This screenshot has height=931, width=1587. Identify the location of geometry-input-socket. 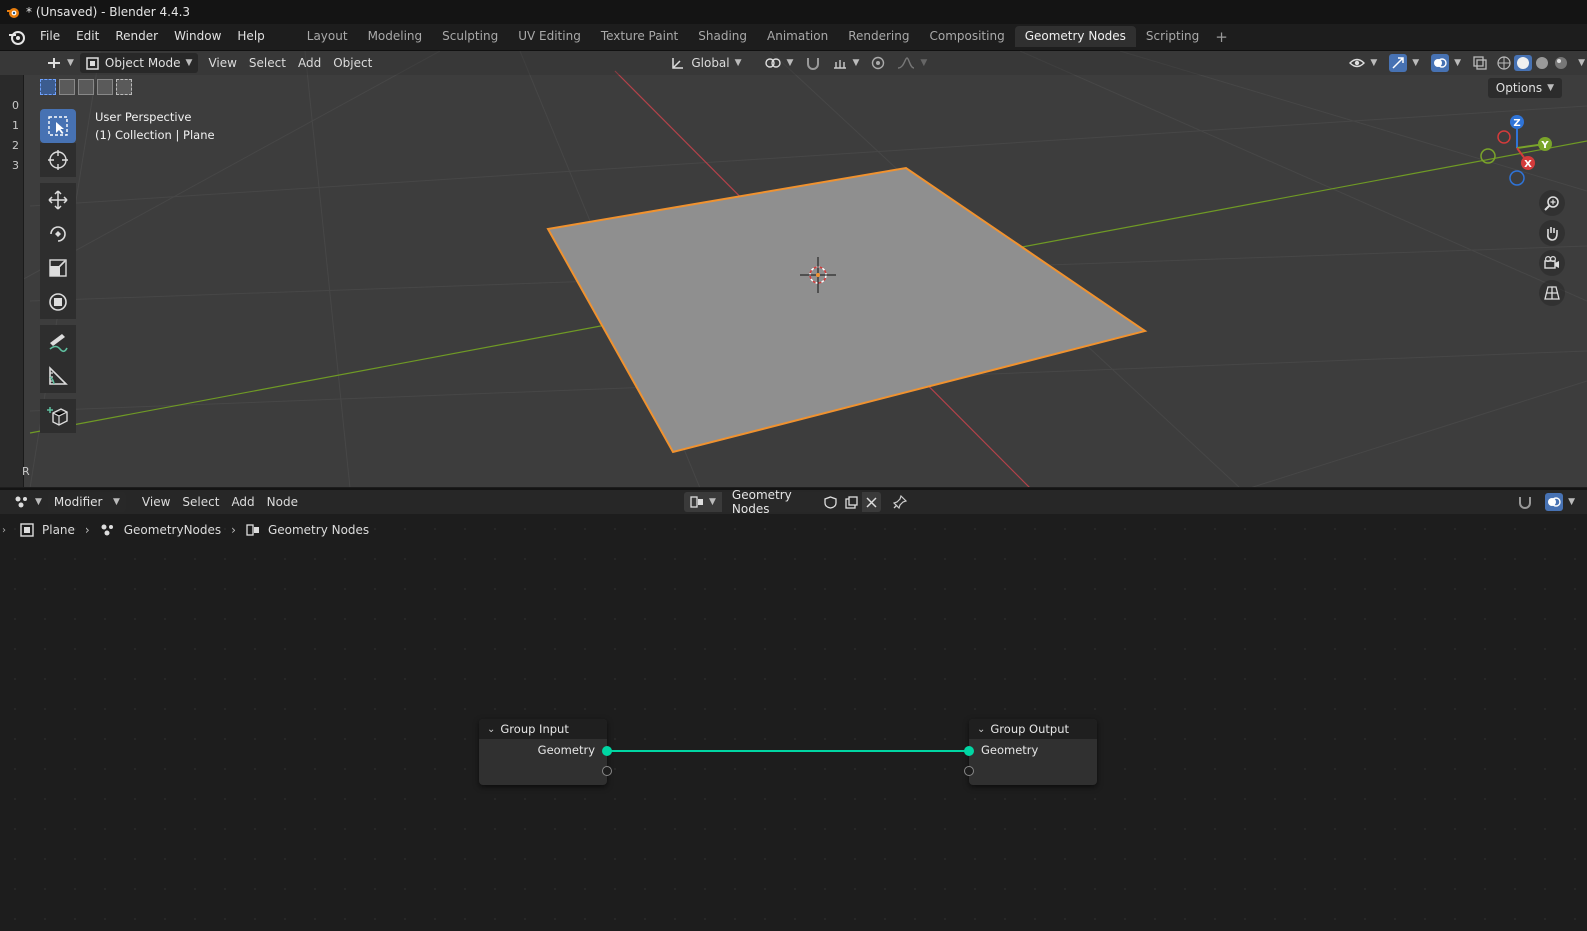
(969, 751).